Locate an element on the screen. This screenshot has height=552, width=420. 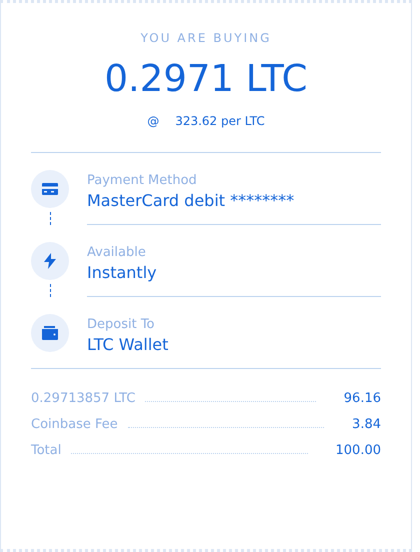
step-label: Payment Method is located at coordinates (142, 180).